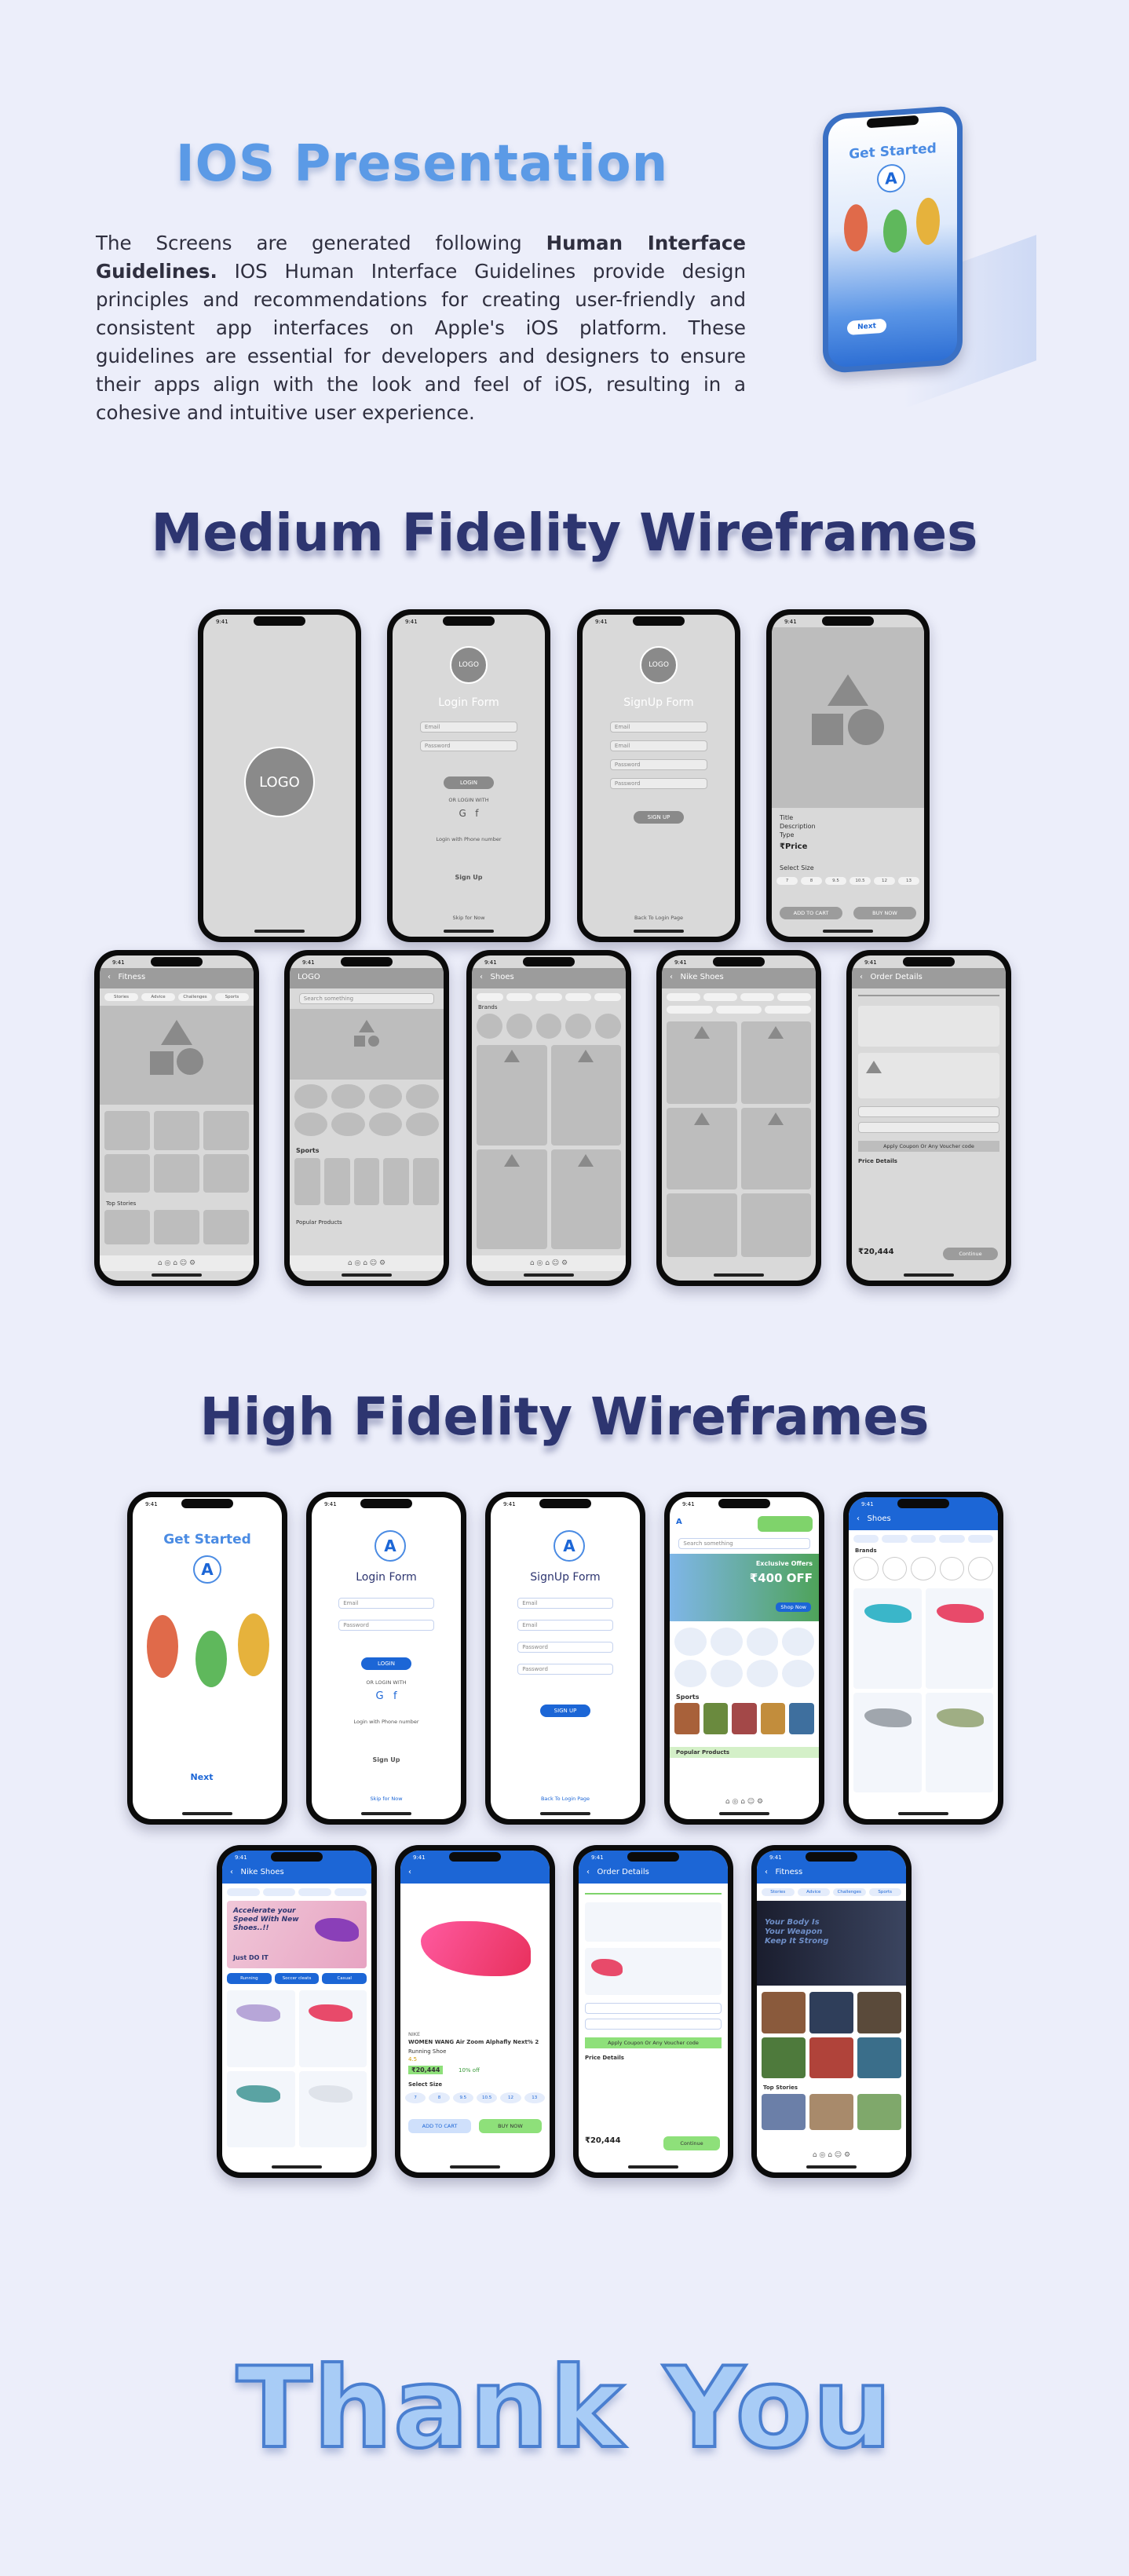  I want to click on header: ‹ Fitness, so click(831, 1873).